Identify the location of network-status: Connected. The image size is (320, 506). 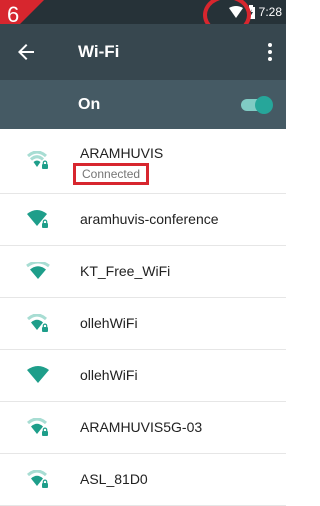
(111, 174).